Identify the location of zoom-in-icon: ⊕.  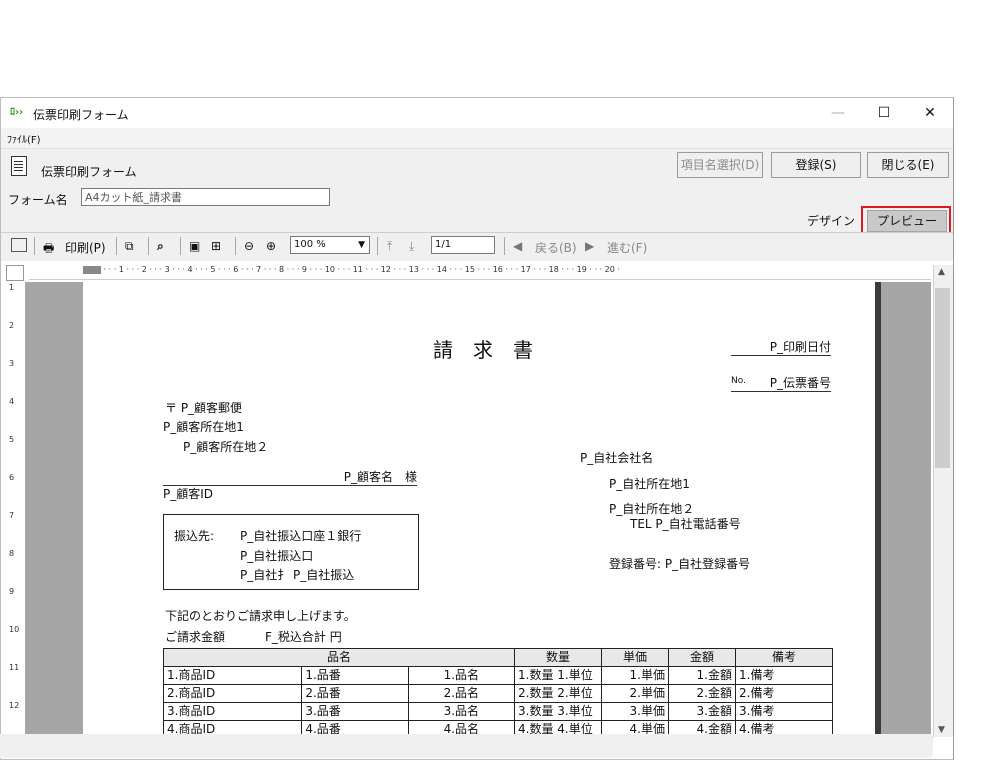
(271, 246).